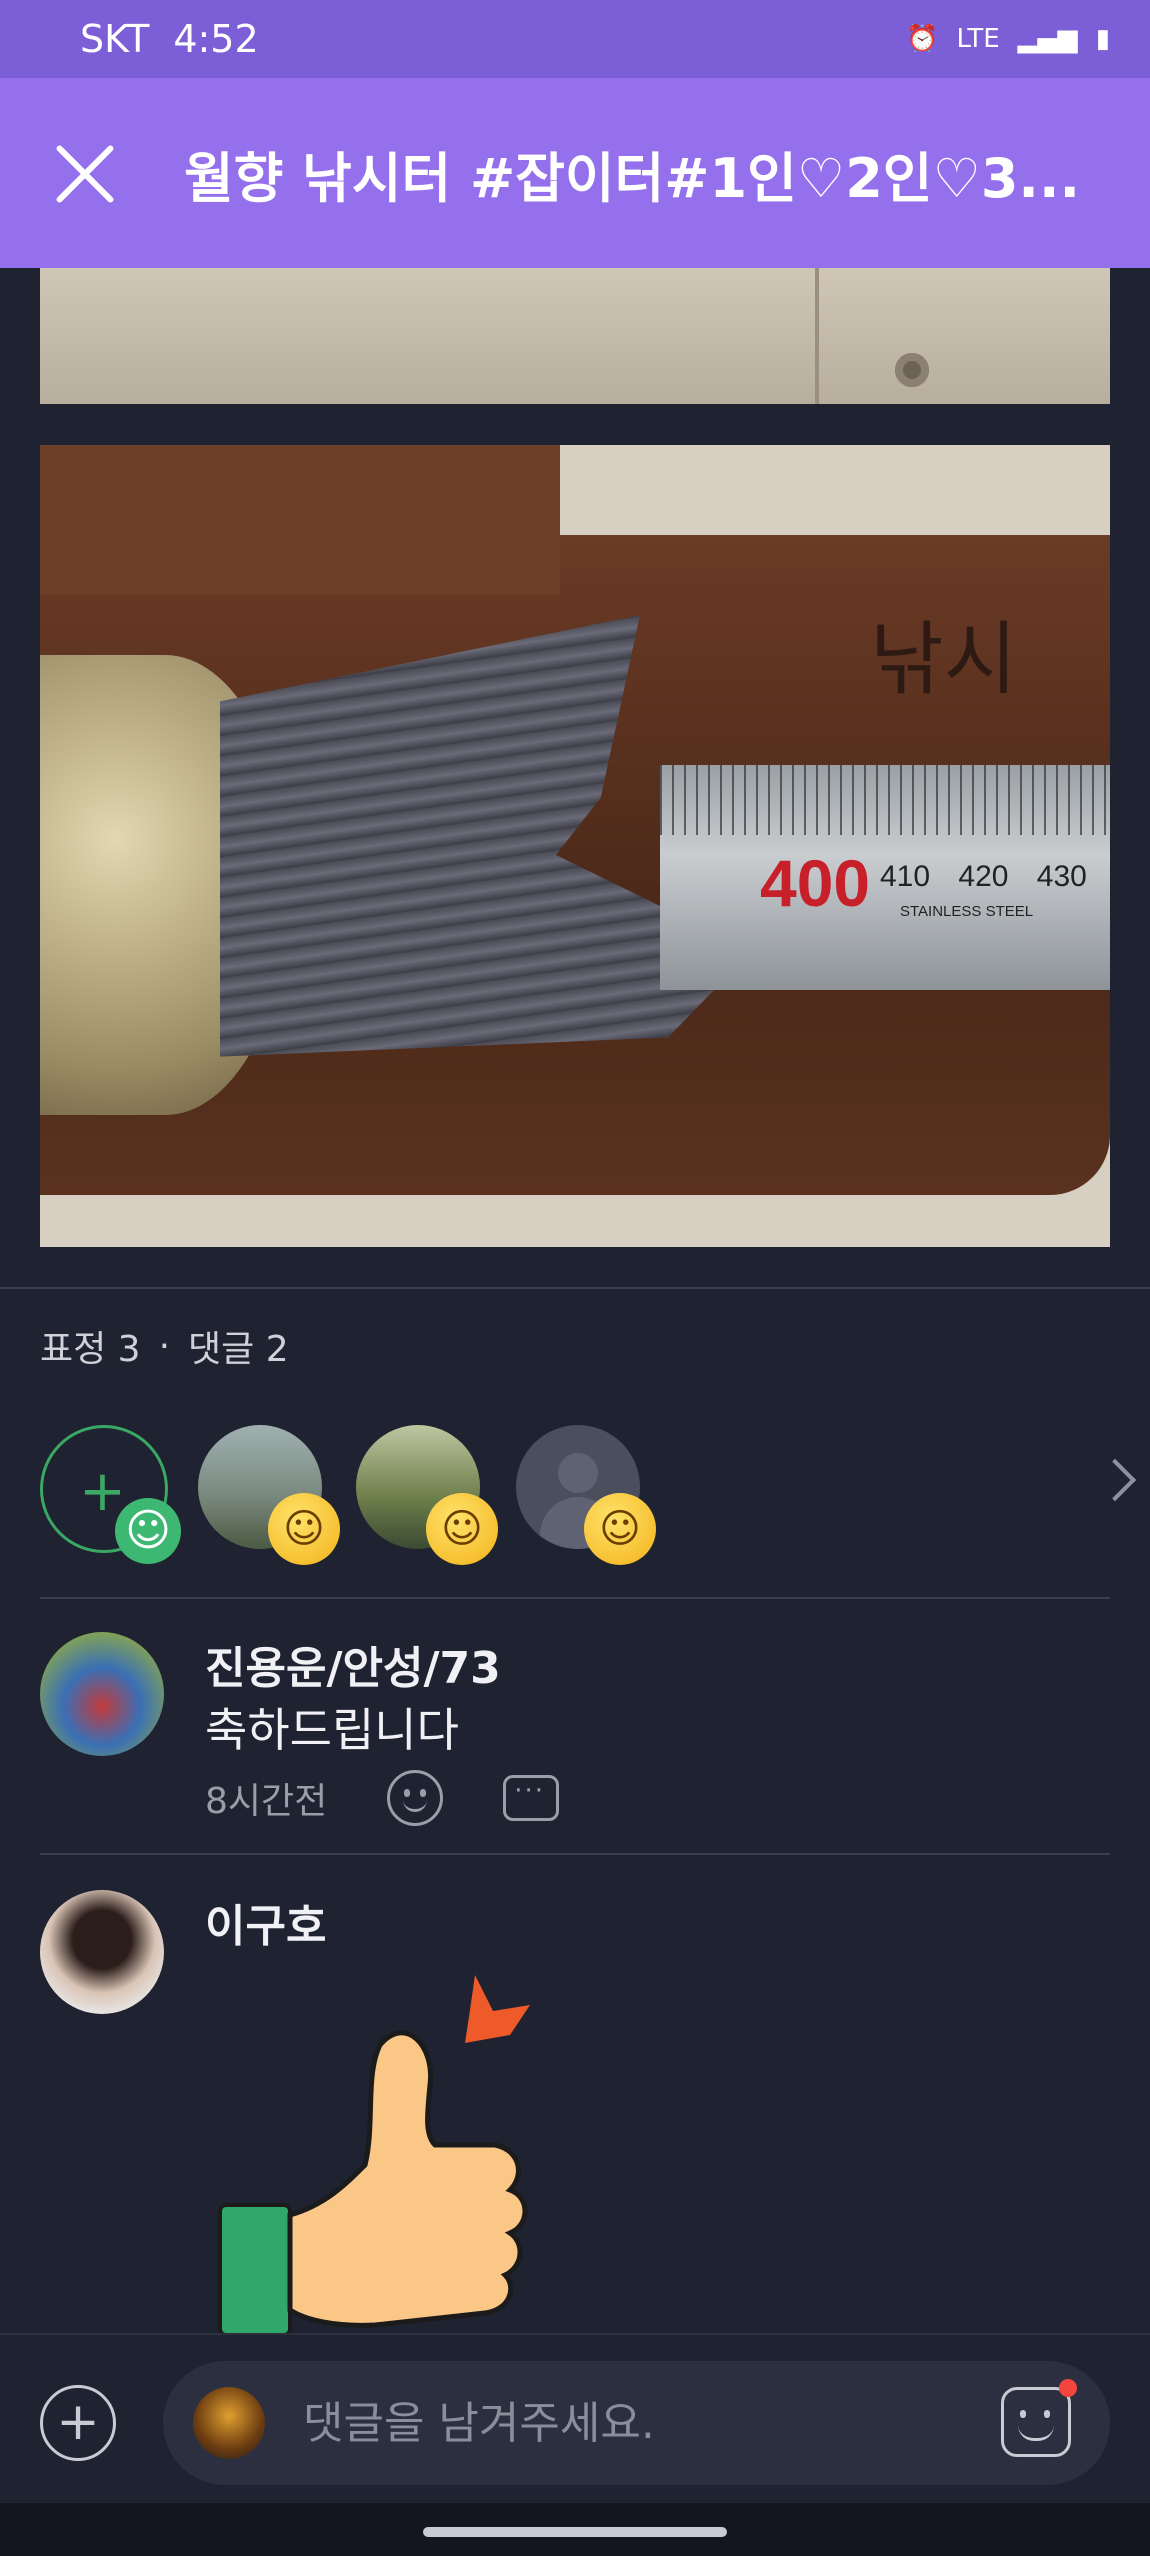 The height and width of the screenshot is (2556, 1150). Describe the element at coordinates (90, 1349) in the screenshot. I see `reaction-count: 표정 3` at that location.